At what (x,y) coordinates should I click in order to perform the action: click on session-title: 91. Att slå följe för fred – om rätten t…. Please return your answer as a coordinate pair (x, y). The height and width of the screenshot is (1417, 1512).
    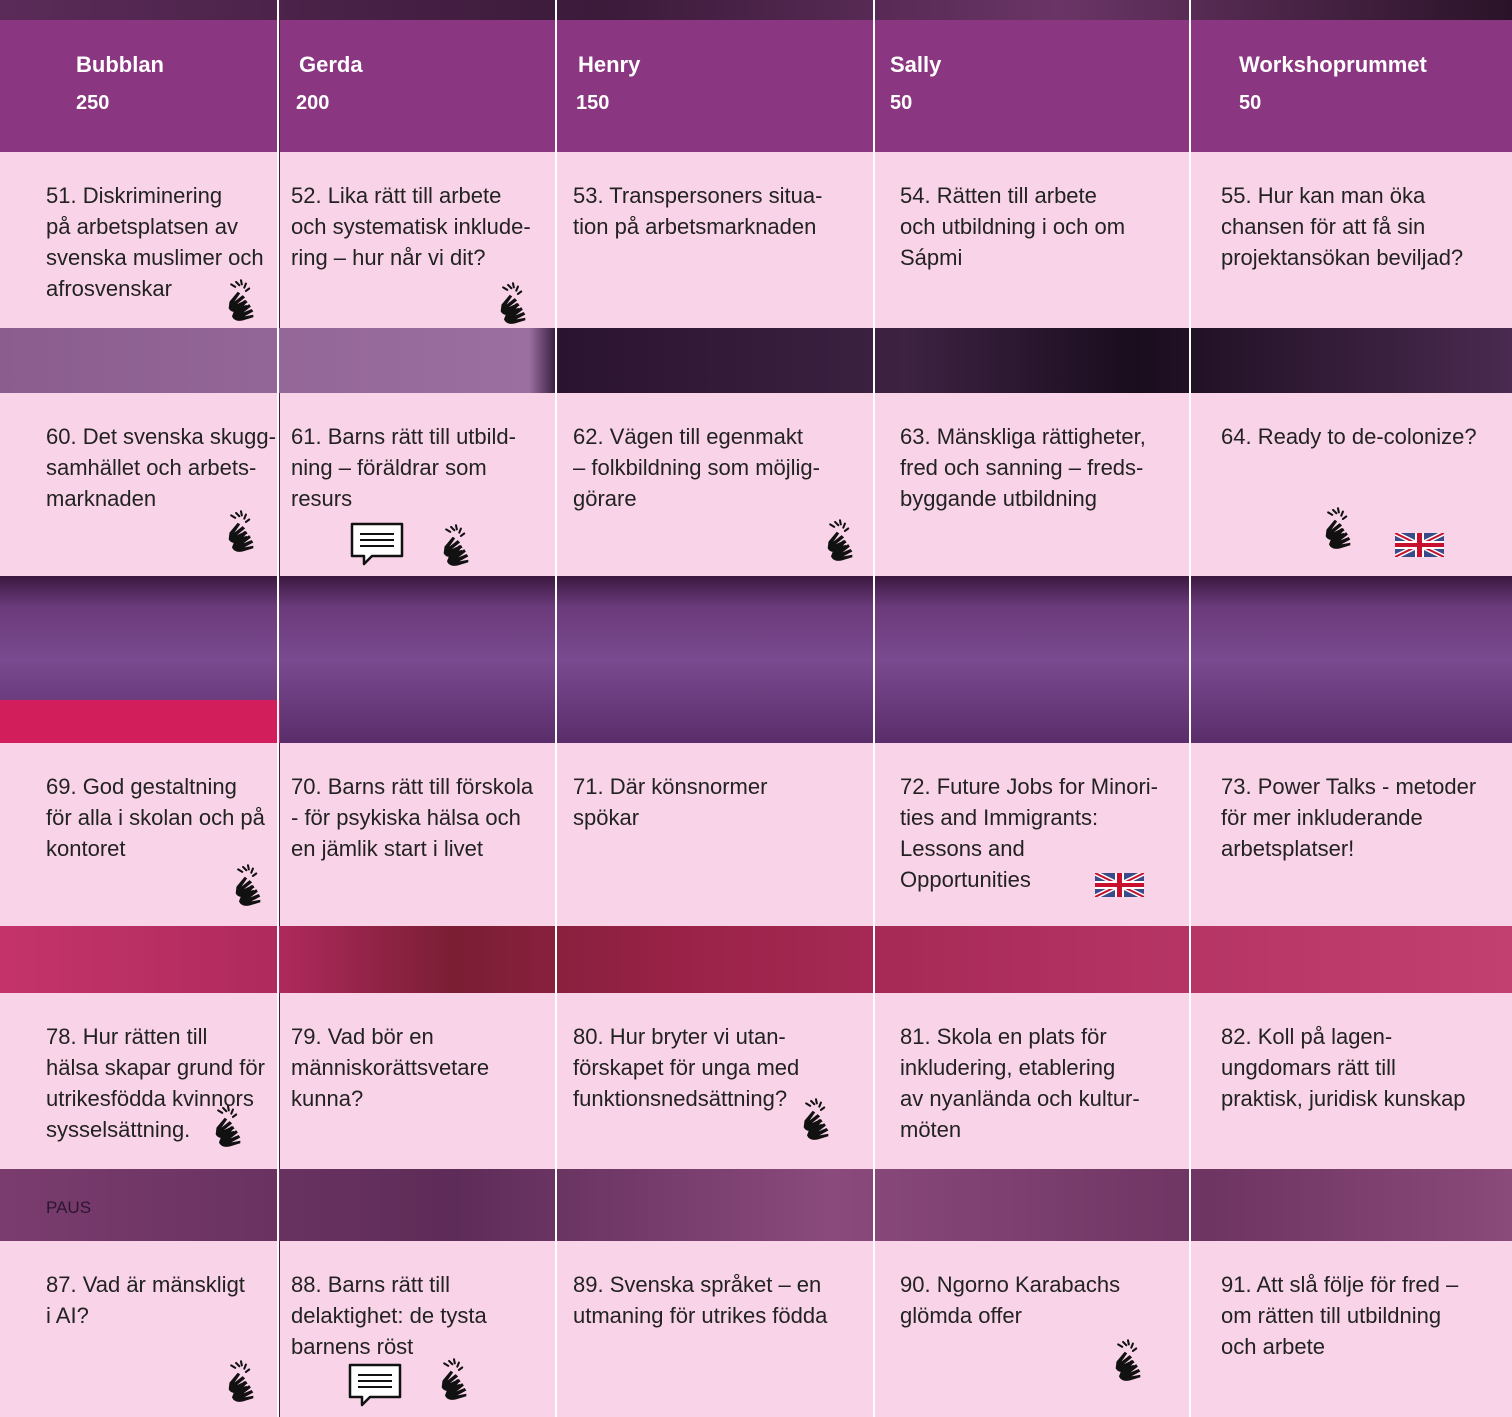
    Looking at the image, I should click on (1340, 1315).